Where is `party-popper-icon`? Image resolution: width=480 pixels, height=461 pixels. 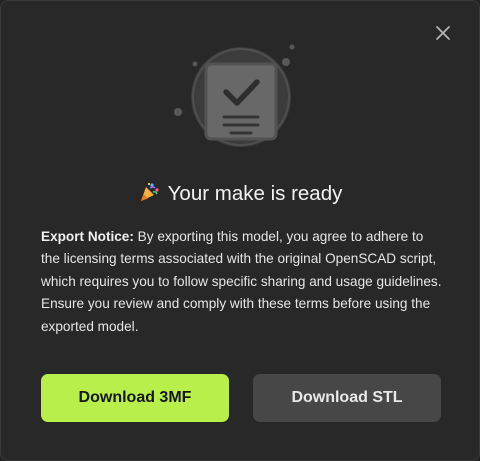 party-popper-icon is located at coordinates (149, 196).